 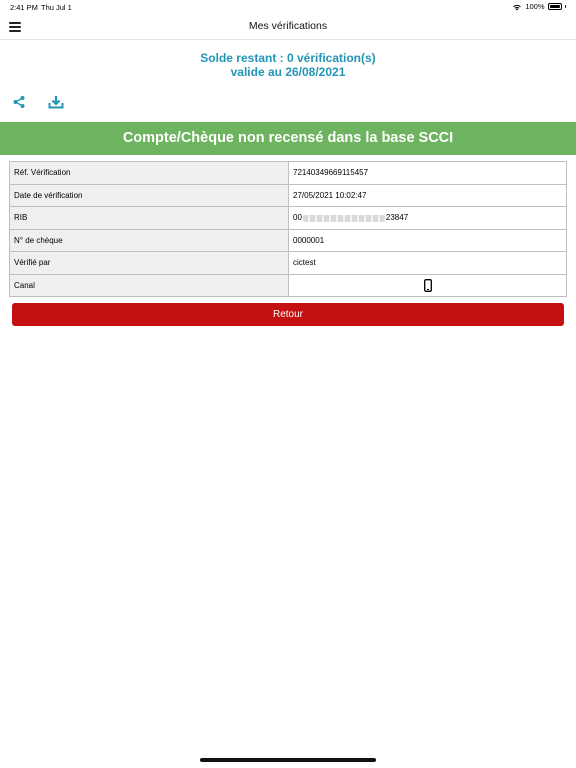 I want to click on row-value: 0000001, so click(x=427, y=240).